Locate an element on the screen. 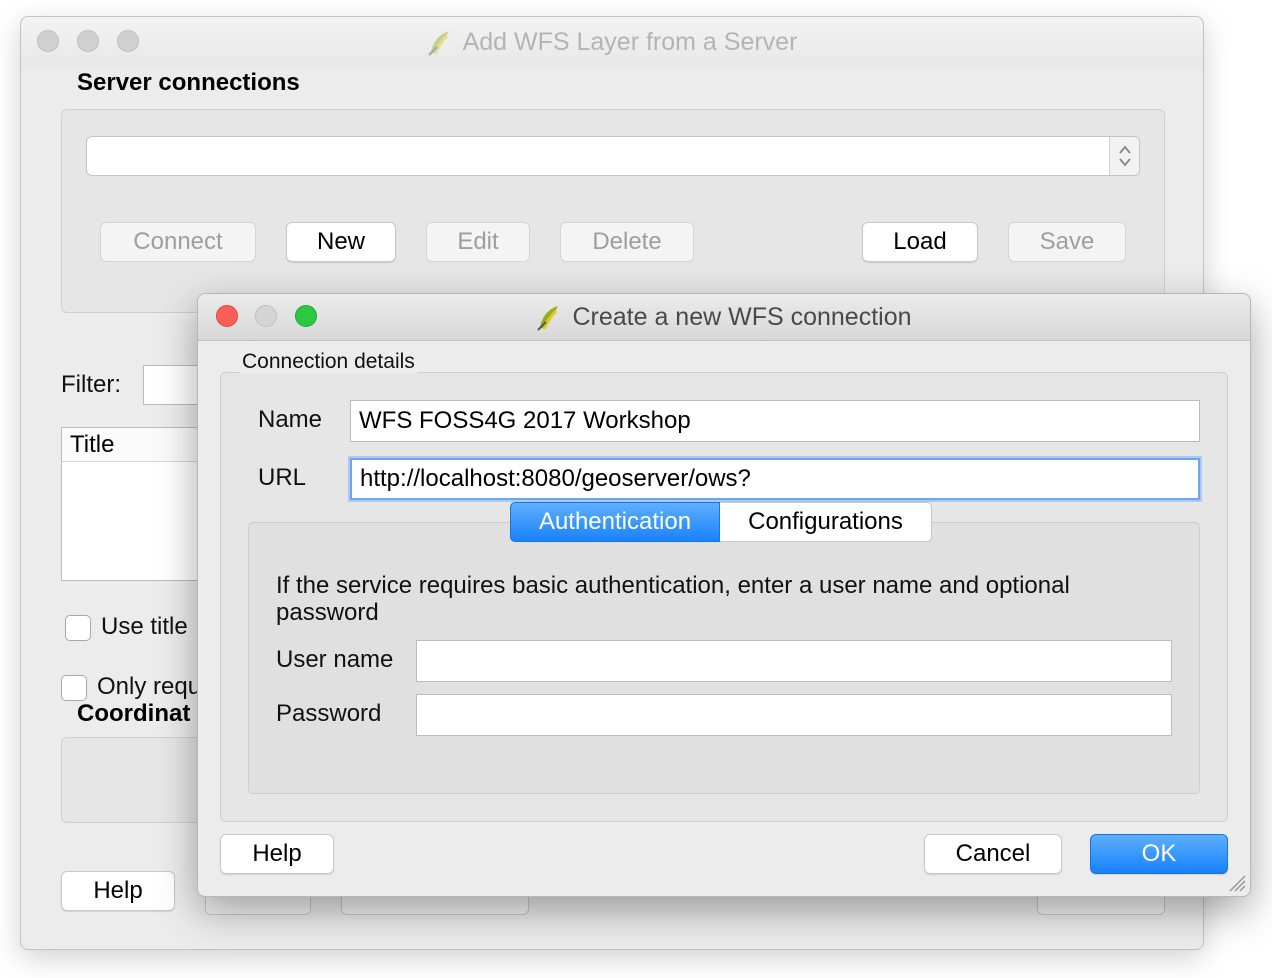  only-request-checkbox is located at coordinates (74, 688).